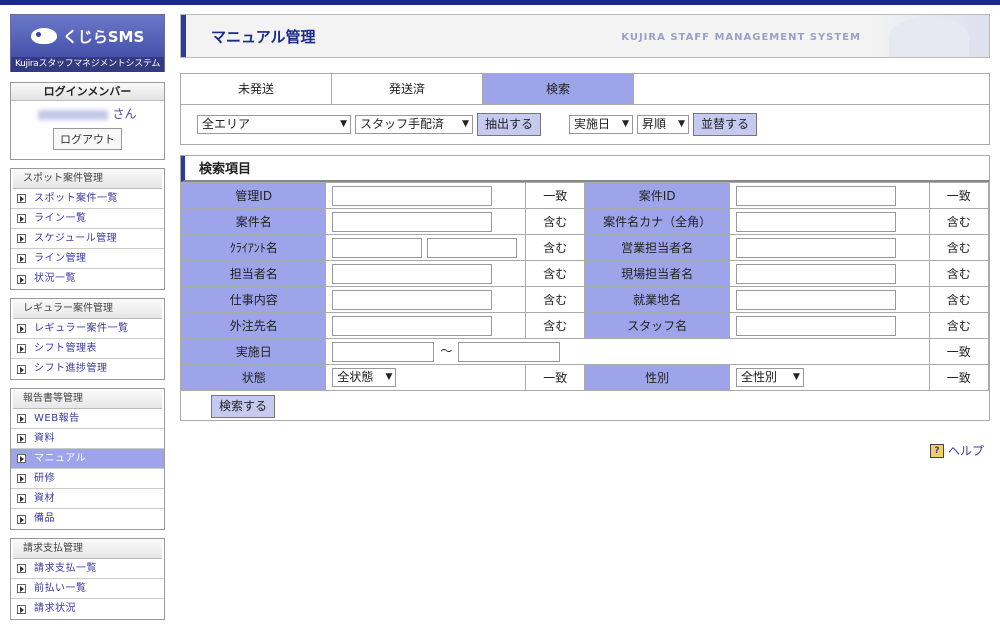 The height and width of the screenshot is (630, 1000). I want to click on extract-button: 抽出する, so click(509, 124).